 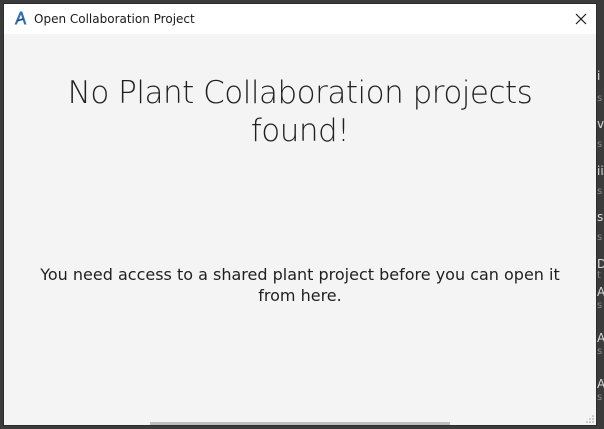 What do you see at coordinates (300, 423) in the screenshot?
I see `horizontal-scrollbar-thumb` at bounding box center [300, 423].